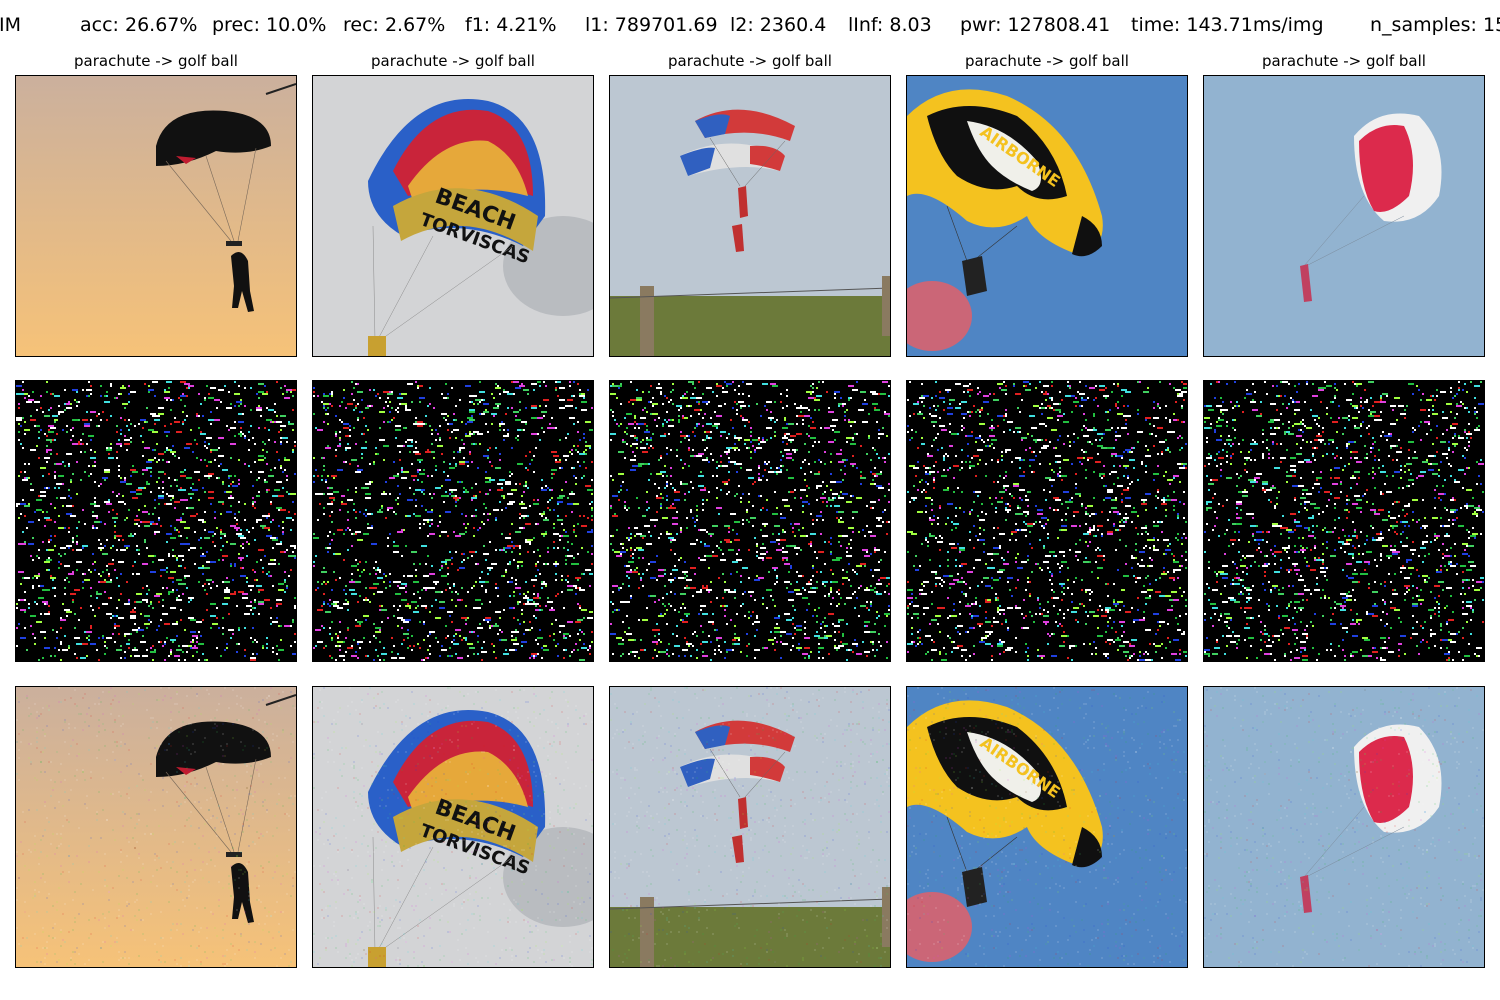 This screenshot has height=1000, width=1500. Describe the element at coordinates (1035, 25) in the screenshot. I see `power-metric: pwr: 127808.41` at that location.